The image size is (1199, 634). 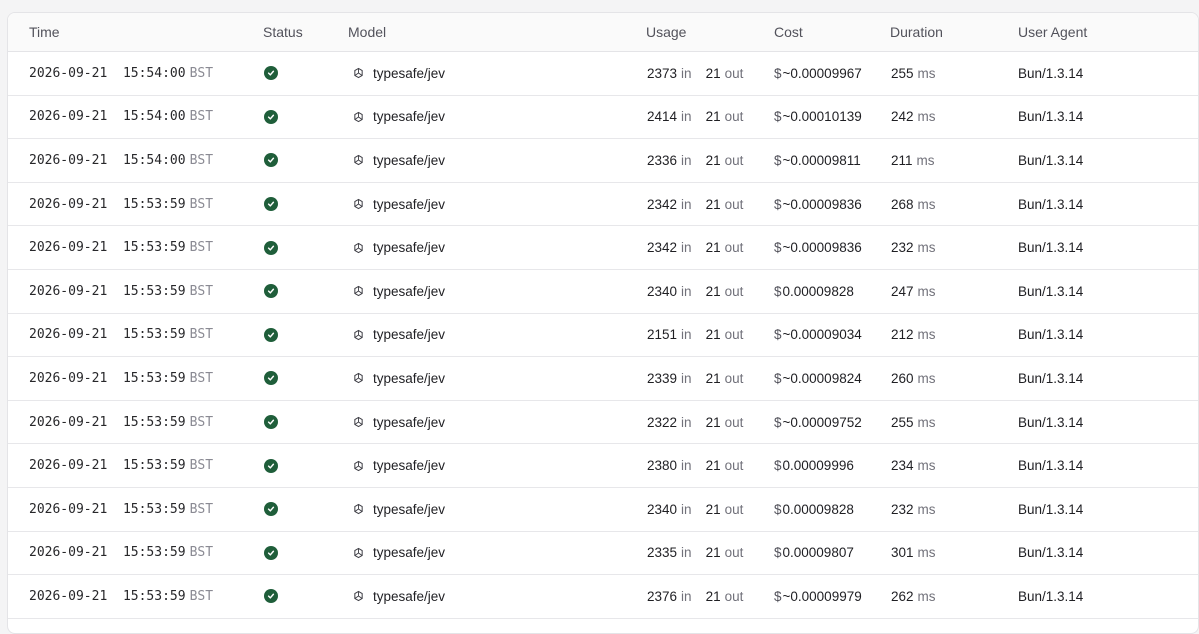 I want to click on column-header-status: Status, so click(x=283, y=32).